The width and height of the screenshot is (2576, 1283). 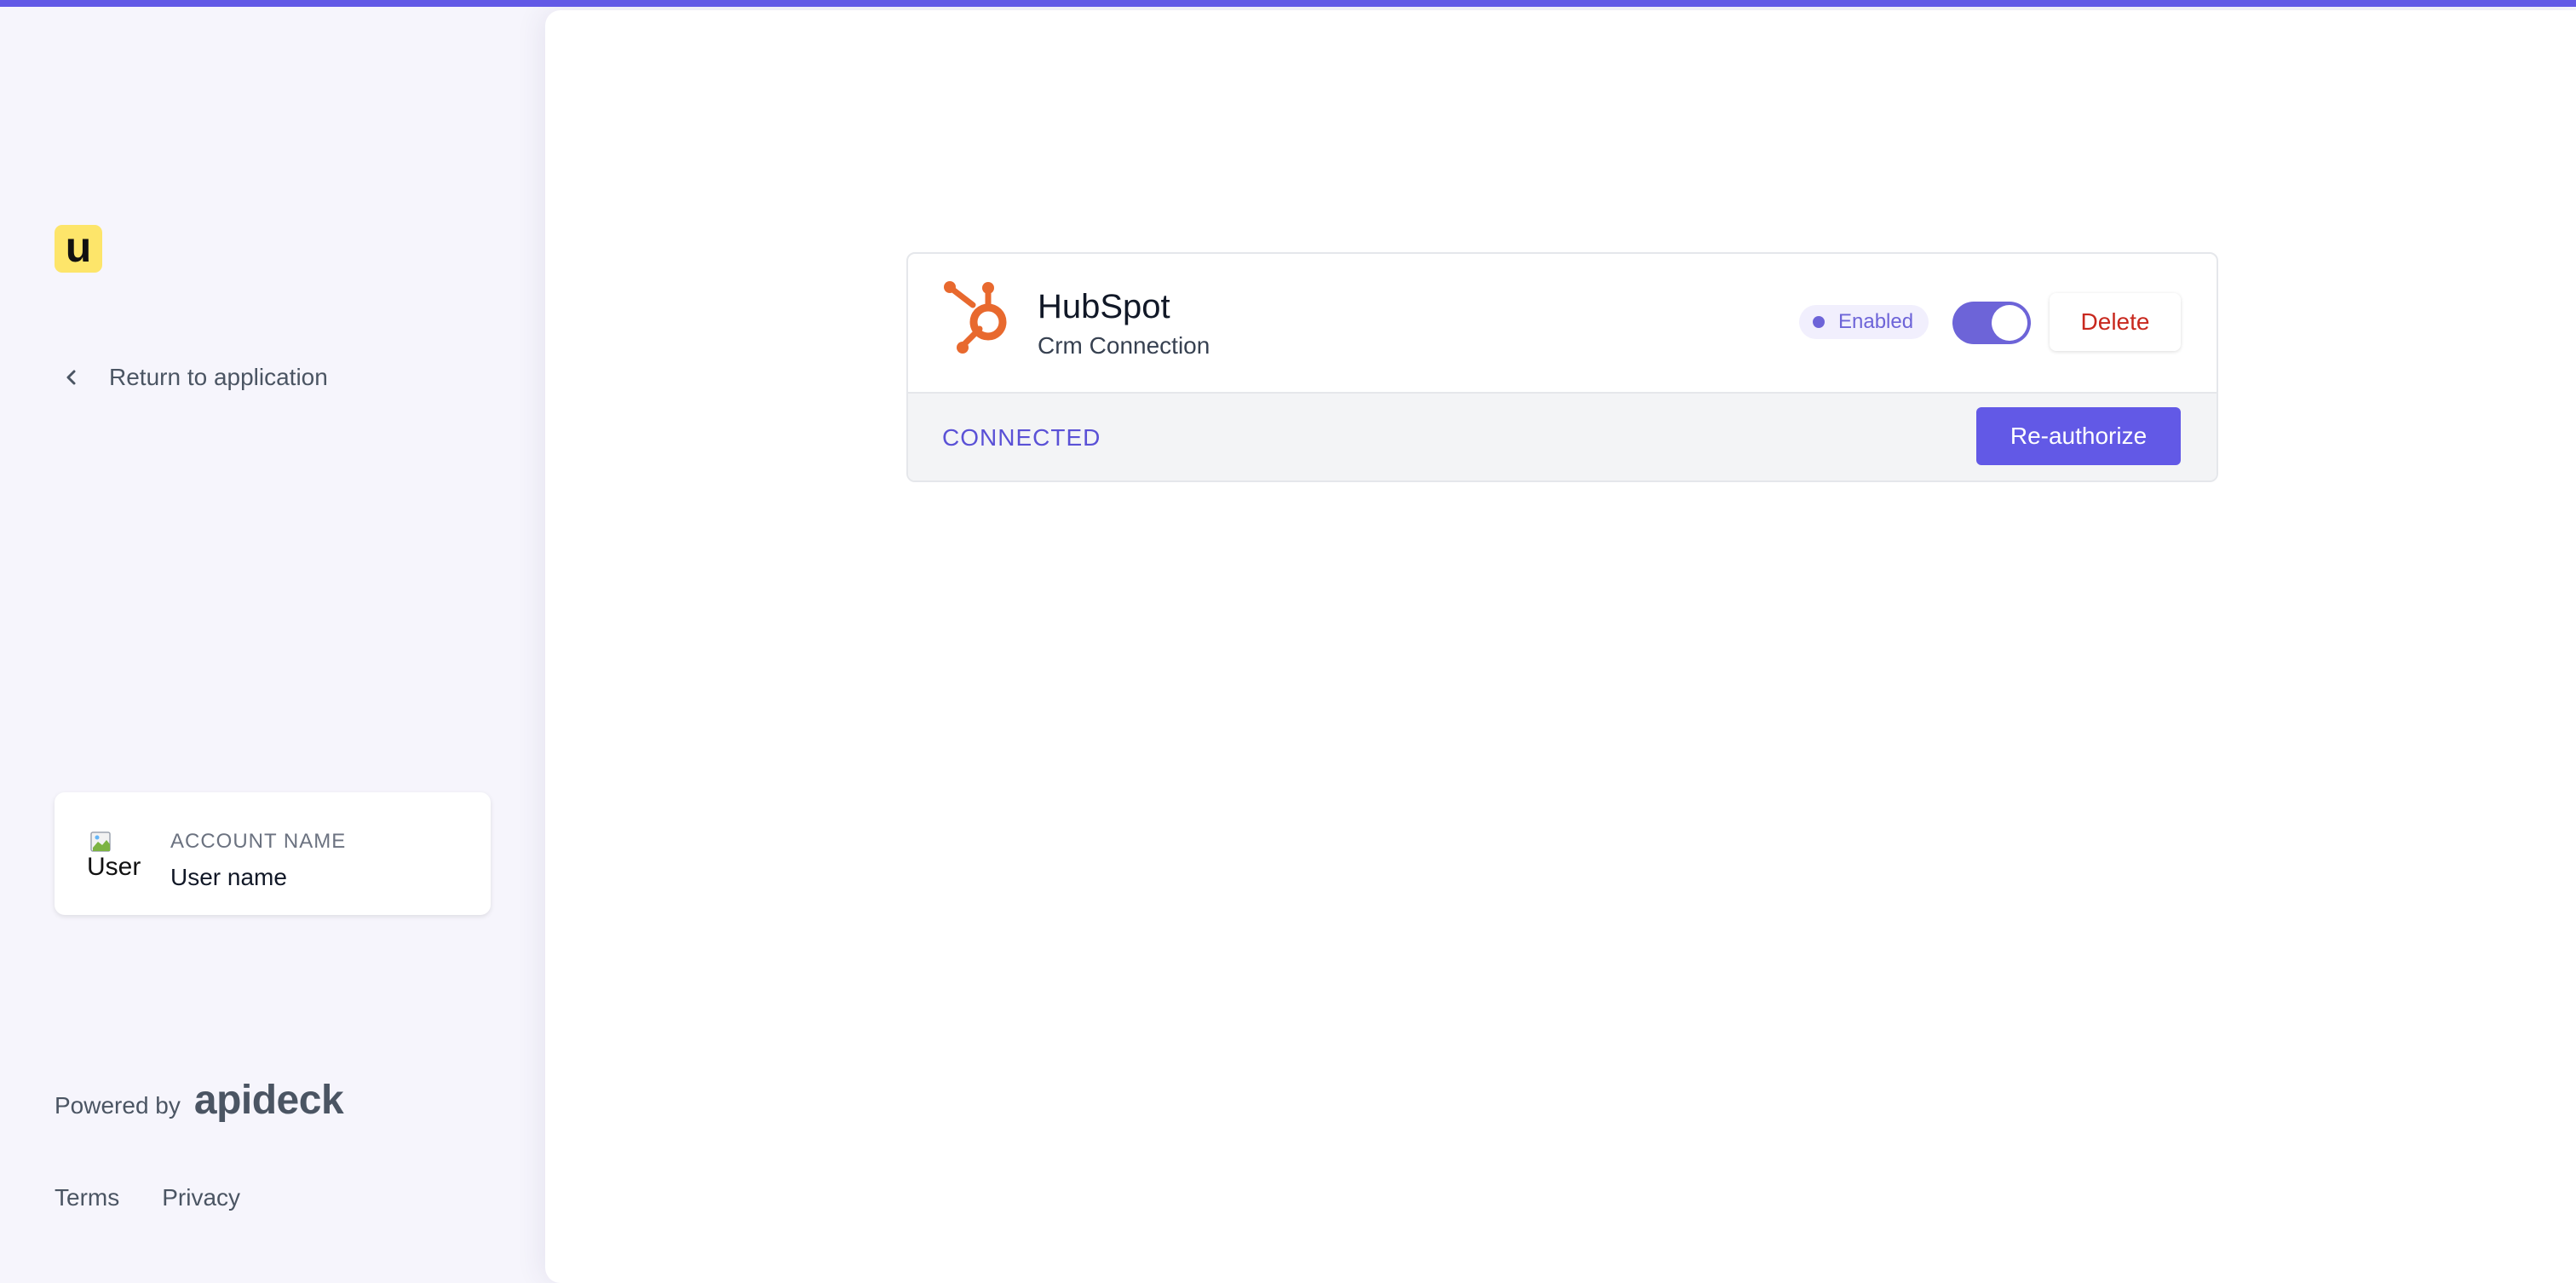 What do you see at coordinates (218, 377) in the screenshot?
I see `return-link-label: Return to application` at bounding box center [218, 377].